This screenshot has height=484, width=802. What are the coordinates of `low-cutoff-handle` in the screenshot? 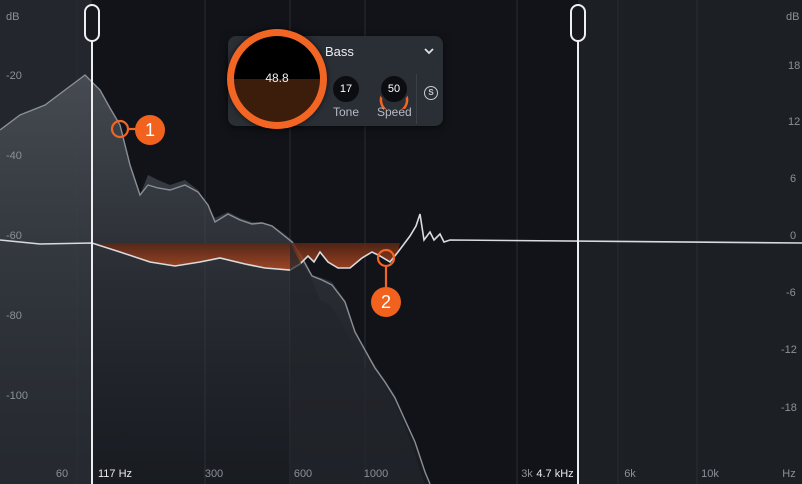 It's located at (92, 23).